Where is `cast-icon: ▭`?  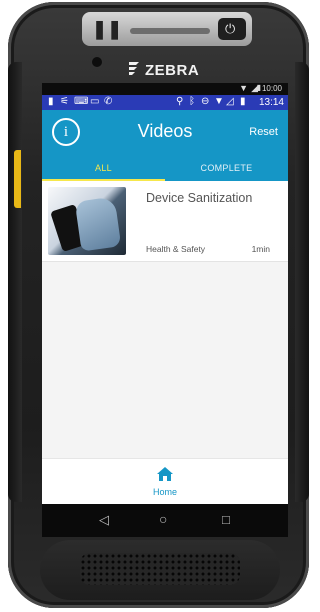
cast-icon: ▭ is located at coordinates (95, 101).